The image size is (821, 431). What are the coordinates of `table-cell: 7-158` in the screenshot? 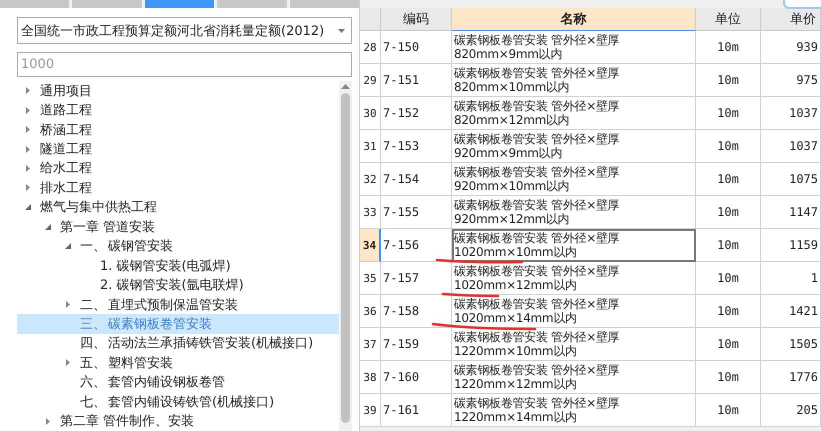 It's located at (416, 311).